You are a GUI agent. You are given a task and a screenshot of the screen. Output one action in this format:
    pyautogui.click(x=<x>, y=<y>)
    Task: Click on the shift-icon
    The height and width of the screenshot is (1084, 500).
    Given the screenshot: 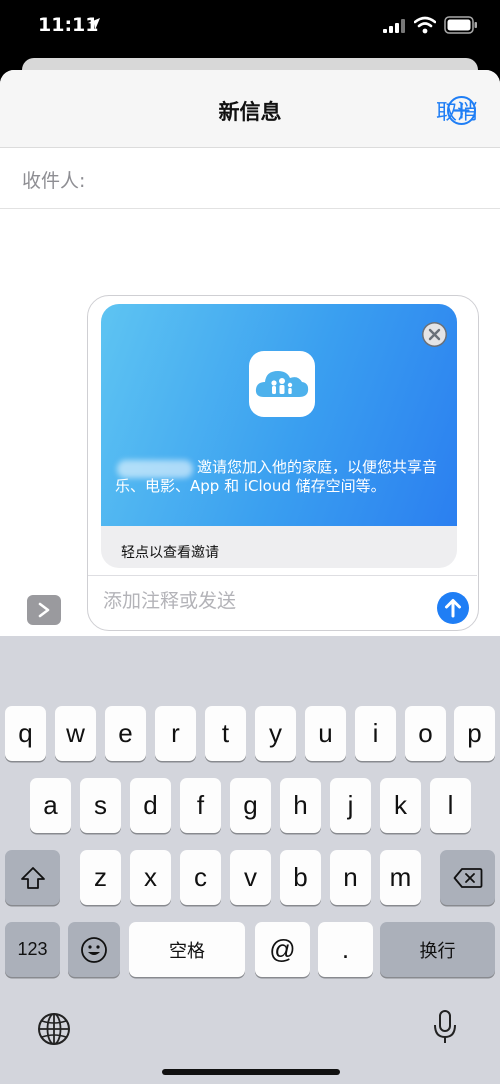 What is the action you would take?
    pyautogui.click(x=32, y=877)
    